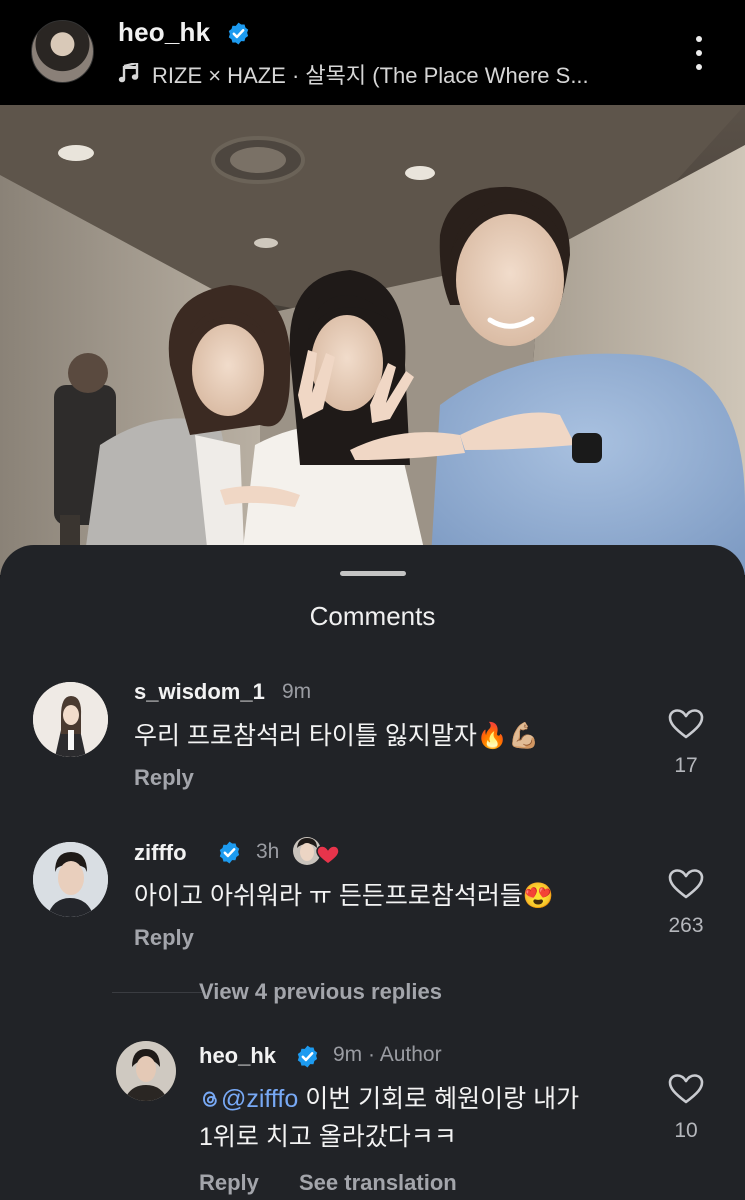 This screenshot has width=745, height=1200. I want to click on like-count: 17, so click(686, 765).